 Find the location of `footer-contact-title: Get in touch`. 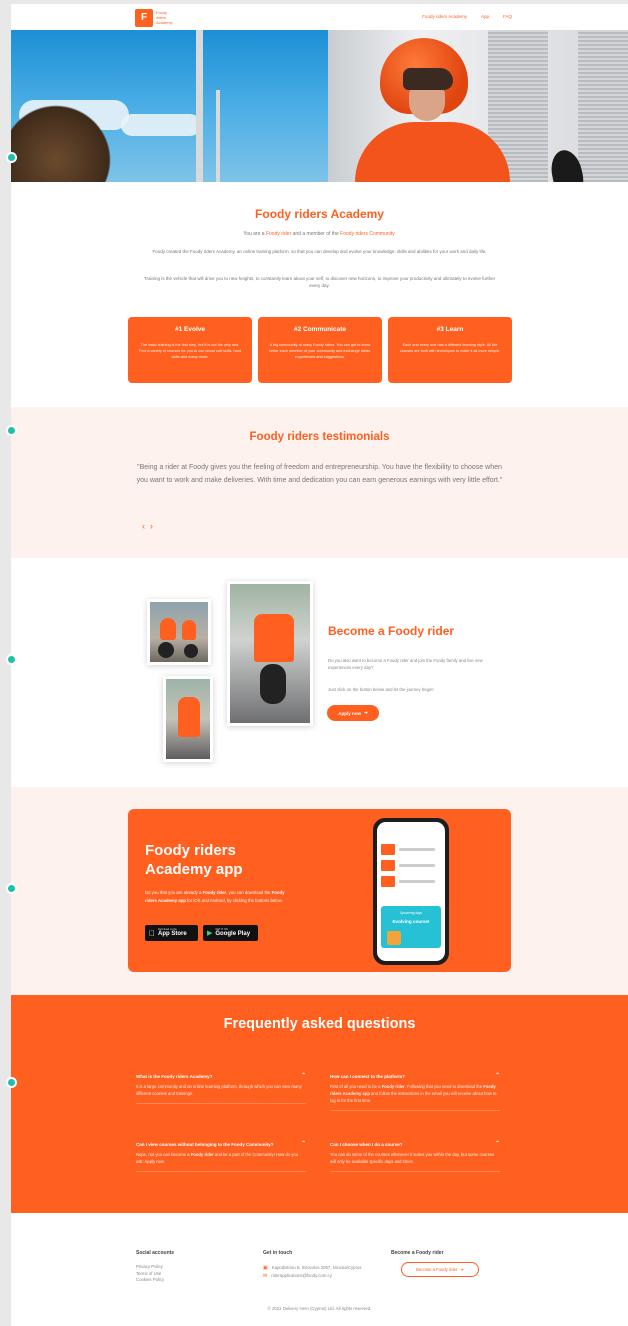

footer-contact-title: Get in touch is located at coordinates (278, 1253).